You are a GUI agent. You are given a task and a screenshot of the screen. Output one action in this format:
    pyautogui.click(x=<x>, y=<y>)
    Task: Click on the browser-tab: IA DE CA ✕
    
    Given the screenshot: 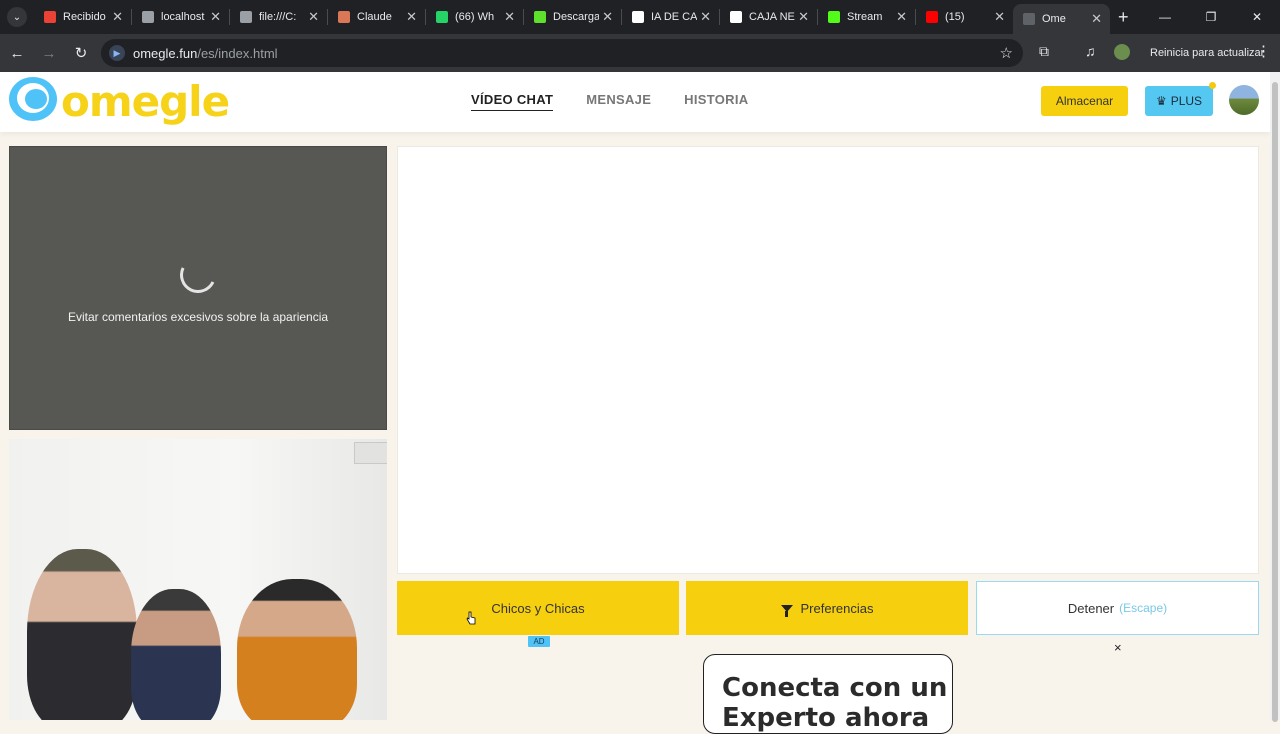 What is the action you would take?
    pyautogui.click(x=670, y=17)
    